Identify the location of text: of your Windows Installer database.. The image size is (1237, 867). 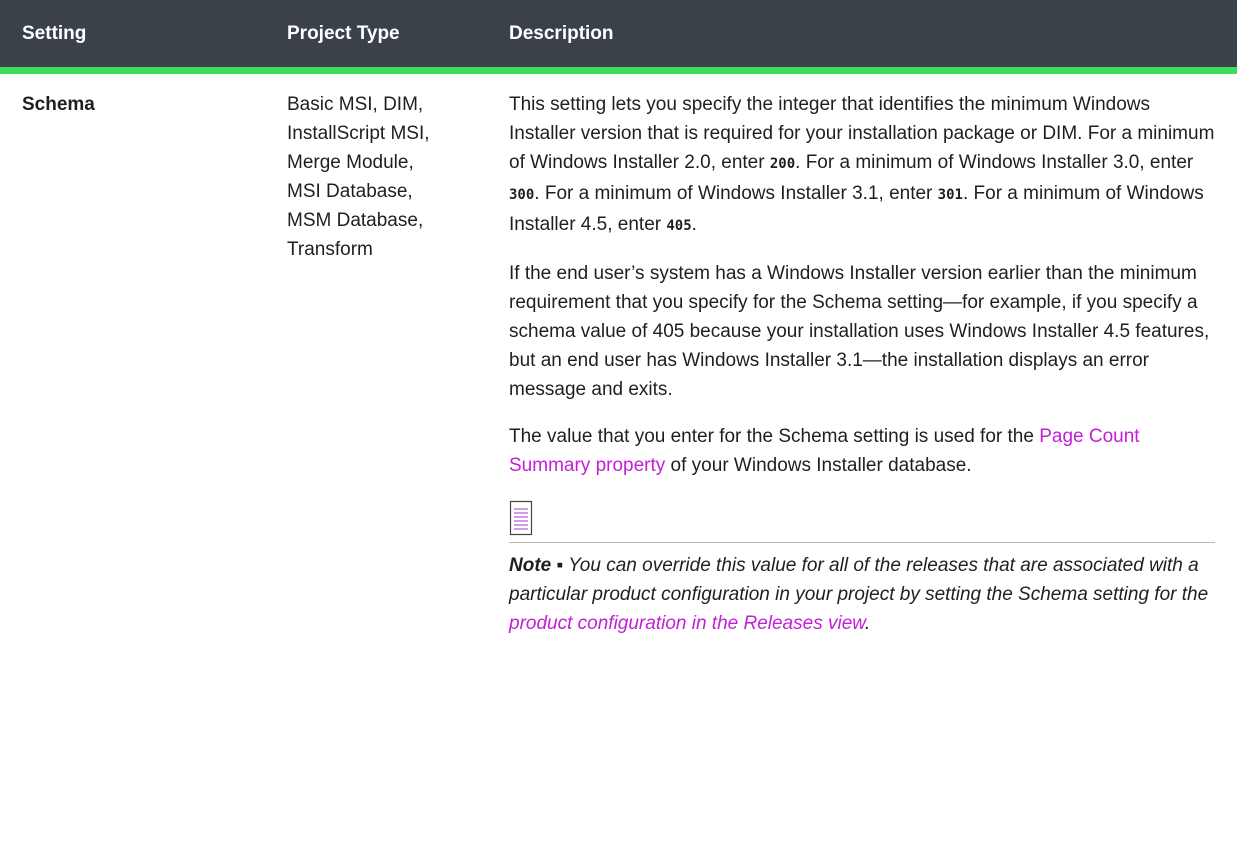
(818, 465).